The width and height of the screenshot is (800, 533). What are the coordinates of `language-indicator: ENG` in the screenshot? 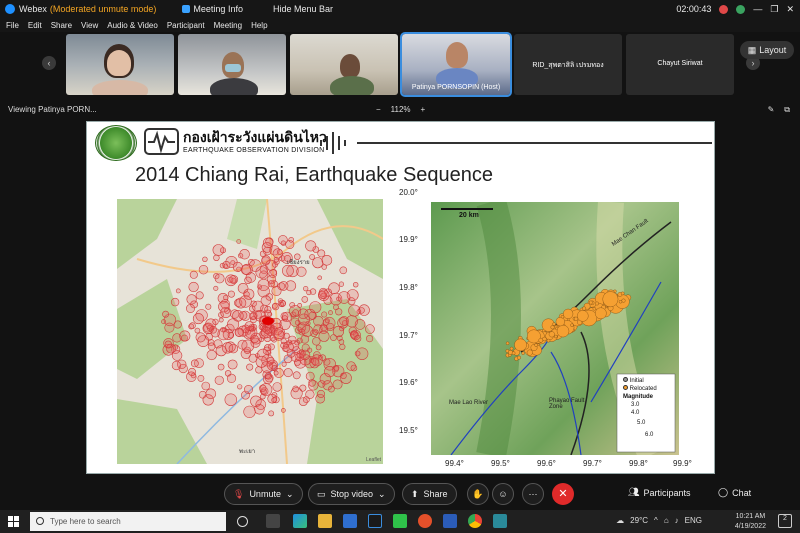 It's located at (693, 520).